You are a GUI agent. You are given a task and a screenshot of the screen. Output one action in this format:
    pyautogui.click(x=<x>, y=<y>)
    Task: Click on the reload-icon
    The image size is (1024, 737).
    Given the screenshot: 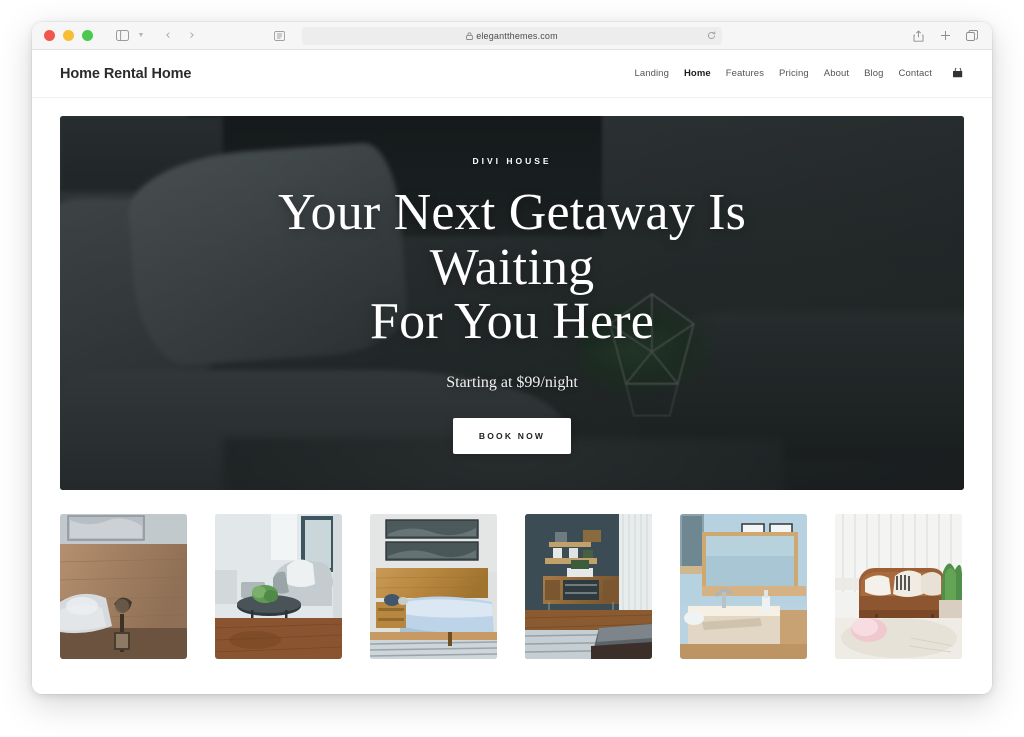 What is the action you would take?
    pyautogui.click(x=711, y=35)
    